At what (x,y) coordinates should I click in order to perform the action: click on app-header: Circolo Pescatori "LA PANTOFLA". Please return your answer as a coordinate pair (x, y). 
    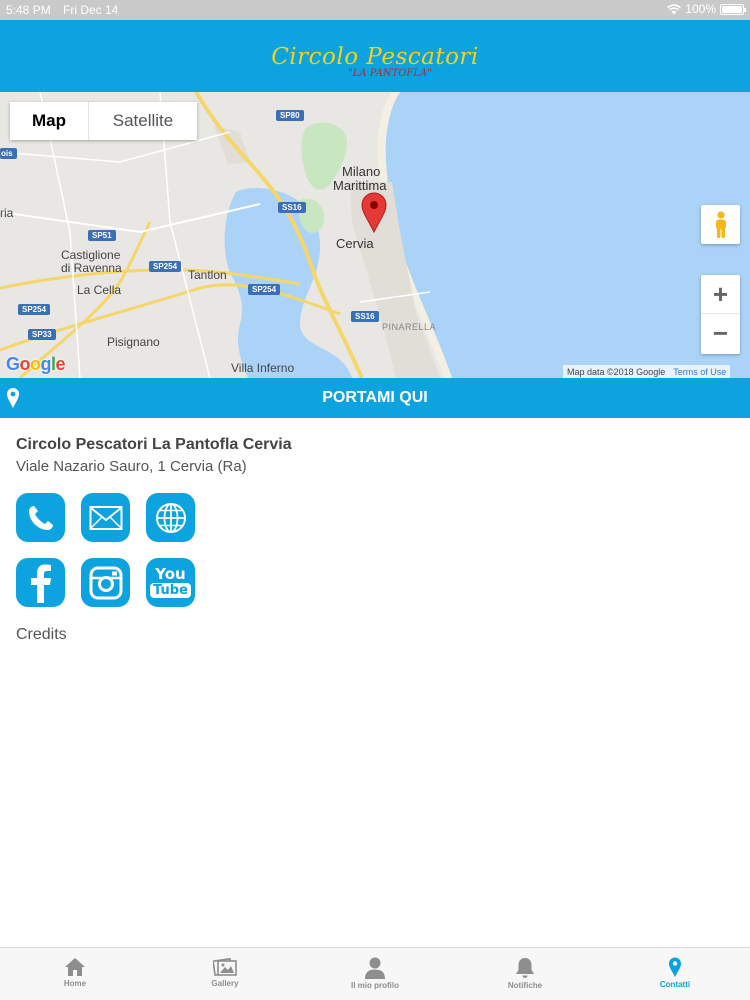
    Looking at the image, I should click on (375, 56).